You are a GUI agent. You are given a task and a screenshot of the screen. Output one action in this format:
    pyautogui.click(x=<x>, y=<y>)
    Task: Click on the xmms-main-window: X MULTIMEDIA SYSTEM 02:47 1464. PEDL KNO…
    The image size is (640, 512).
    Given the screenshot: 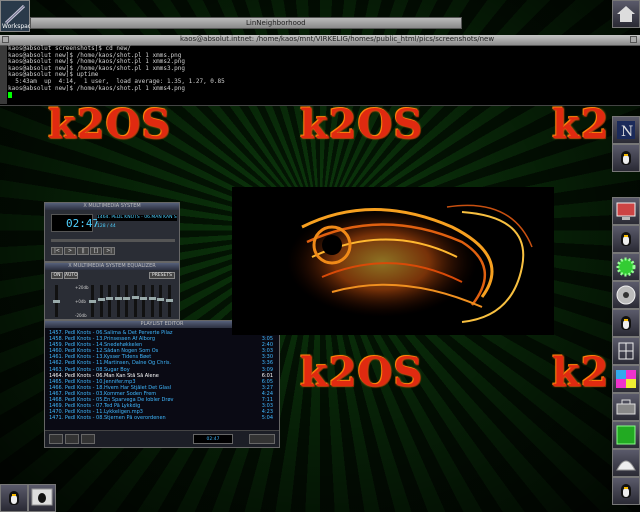 What is the action you would take?
    pyautogui.click(x=112, y=232)
    